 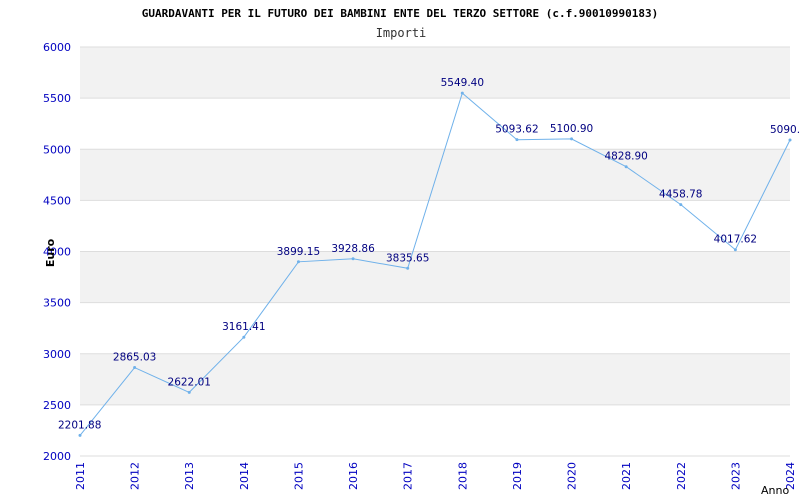 What do you see at coordinates (57, 200) in the screenshot?
I see `y-tick-label: 4500` at bounding box center [57, 200].